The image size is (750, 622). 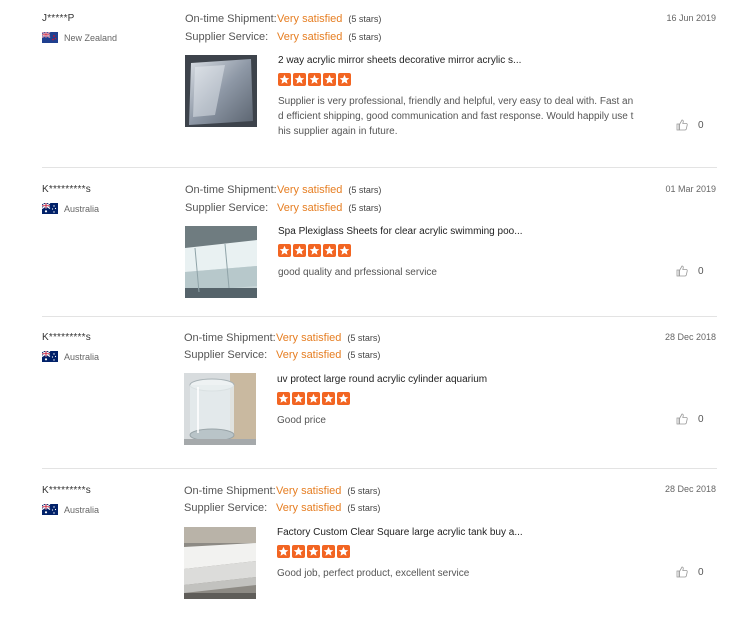 I want to click on reviewer-country: New Zealand, so click(x=79, y=37).